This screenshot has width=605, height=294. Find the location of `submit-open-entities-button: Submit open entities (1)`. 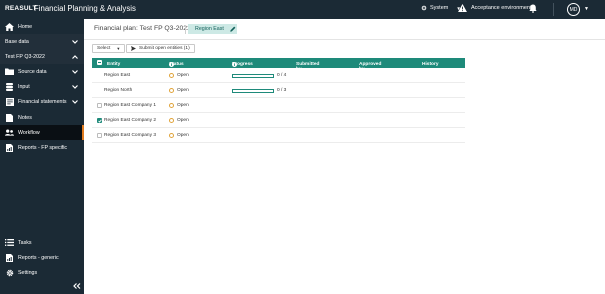

submit-open-entities-button: Submit open entities (1) is located at coordinates (160, 48).